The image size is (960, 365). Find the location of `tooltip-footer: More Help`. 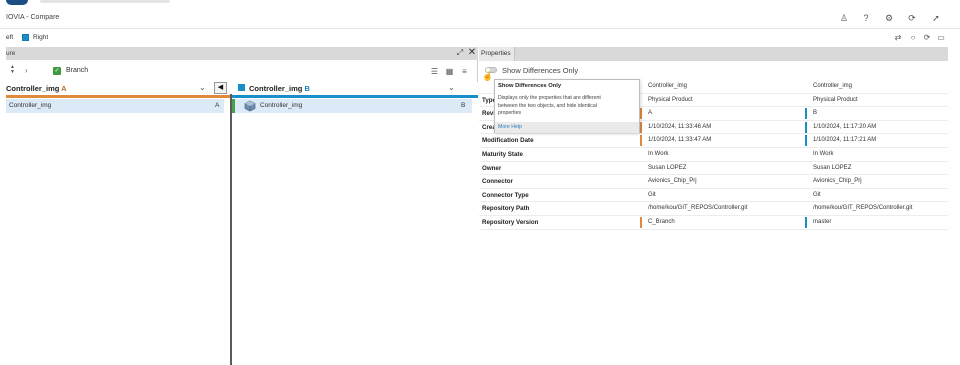

tooltip-footer: More Help is located at coordinates (567, 127).